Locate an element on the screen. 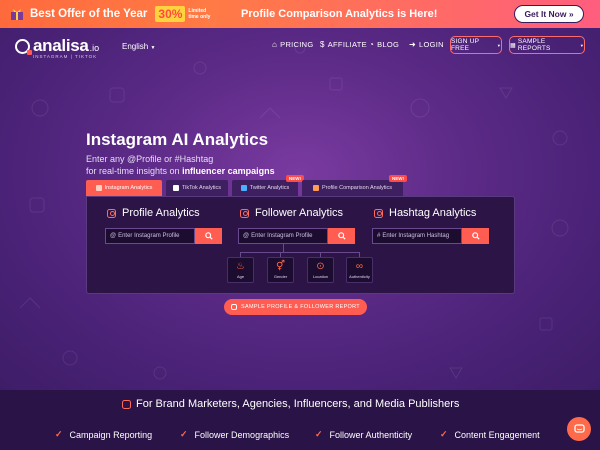 This screenshot has height=450, width=600. profile-analytics-label: Profile Analytics is located at coordinates (161, 213).